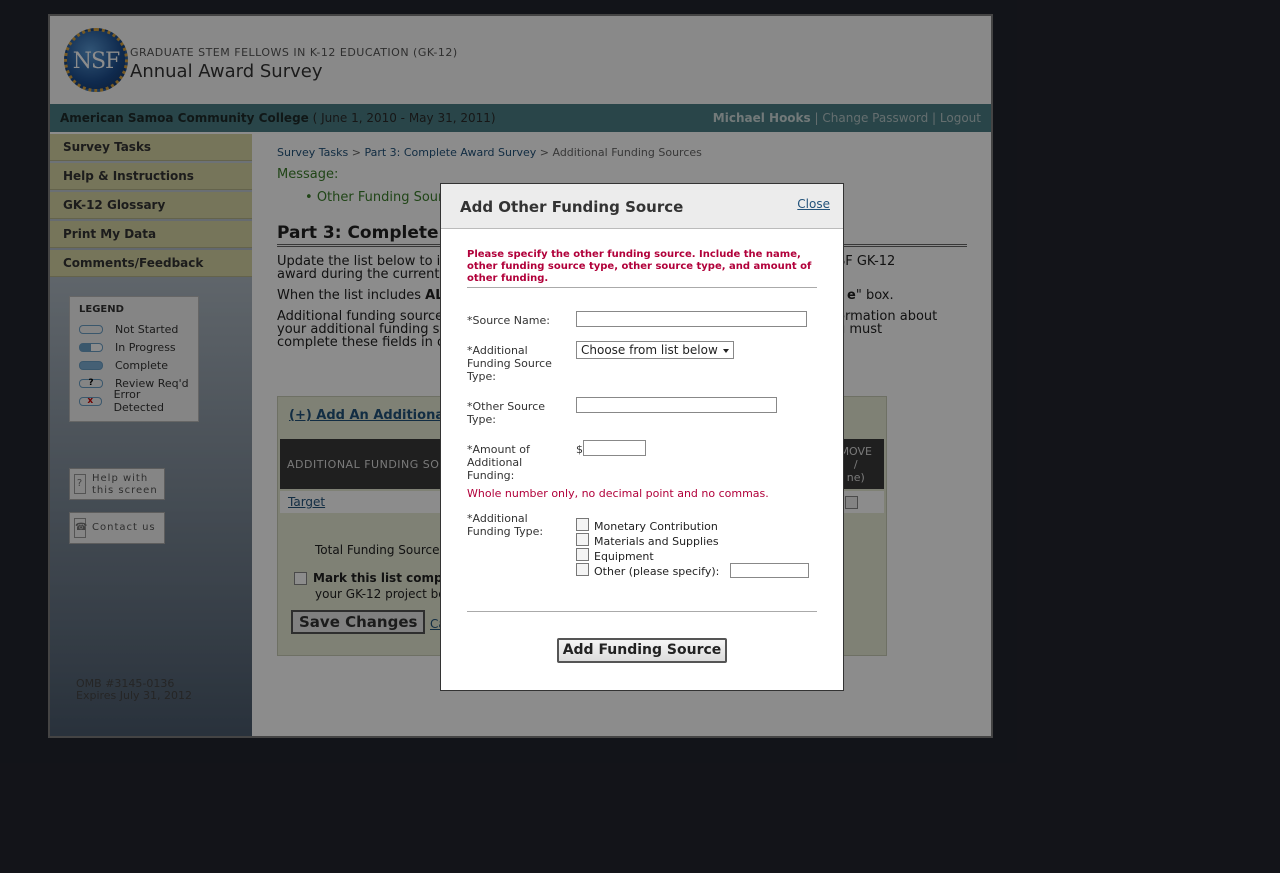 This screenshot has width=1280, height=873. What do you see at coordinates (656, 541) in the screenshot?
I see `option-label: Materials and Supplies` at bounding box center [656, 541].